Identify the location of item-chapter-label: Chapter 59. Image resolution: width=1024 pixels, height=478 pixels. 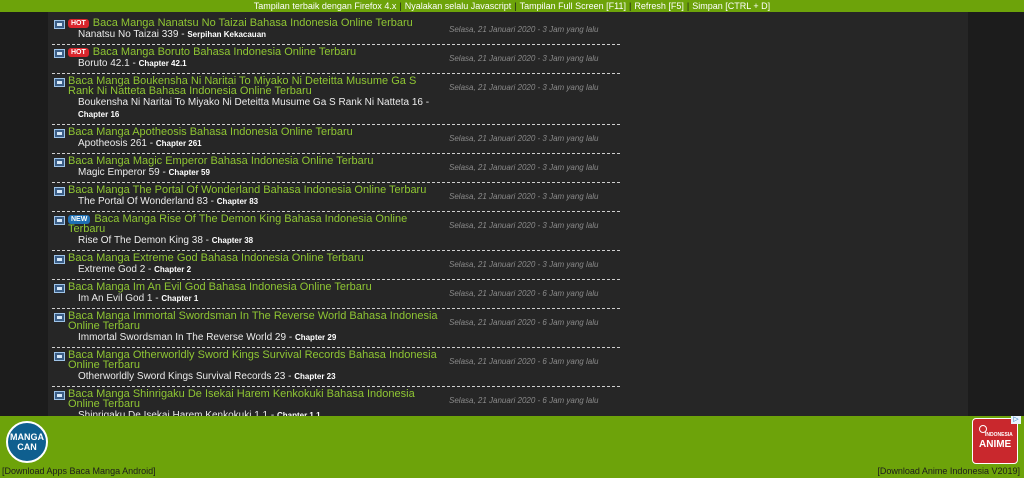
(189, 172).